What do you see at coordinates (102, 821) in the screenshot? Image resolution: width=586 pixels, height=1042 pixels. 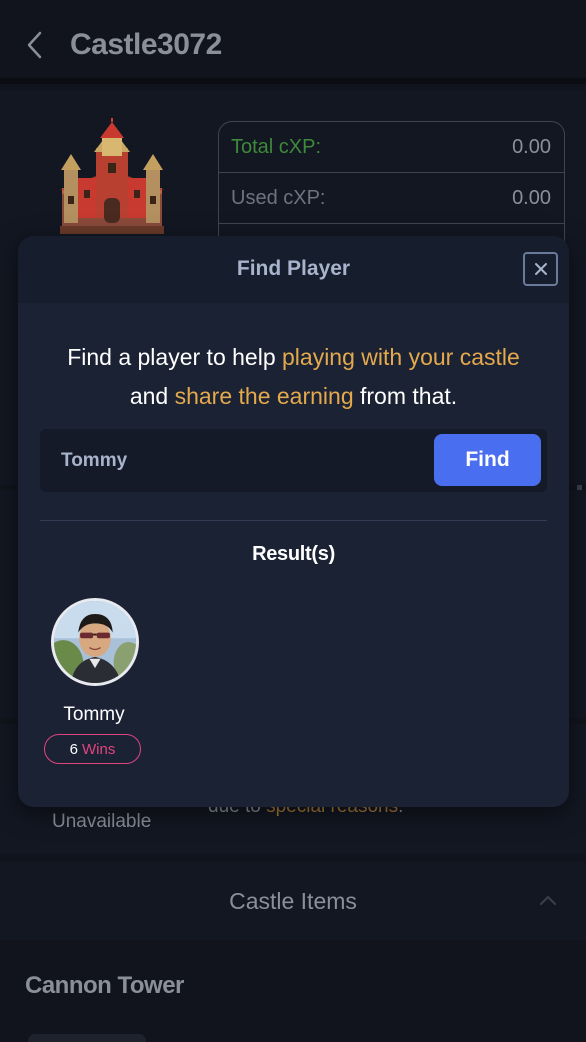 I see `status-label: Unavailable` at bounding box center [102, 821].